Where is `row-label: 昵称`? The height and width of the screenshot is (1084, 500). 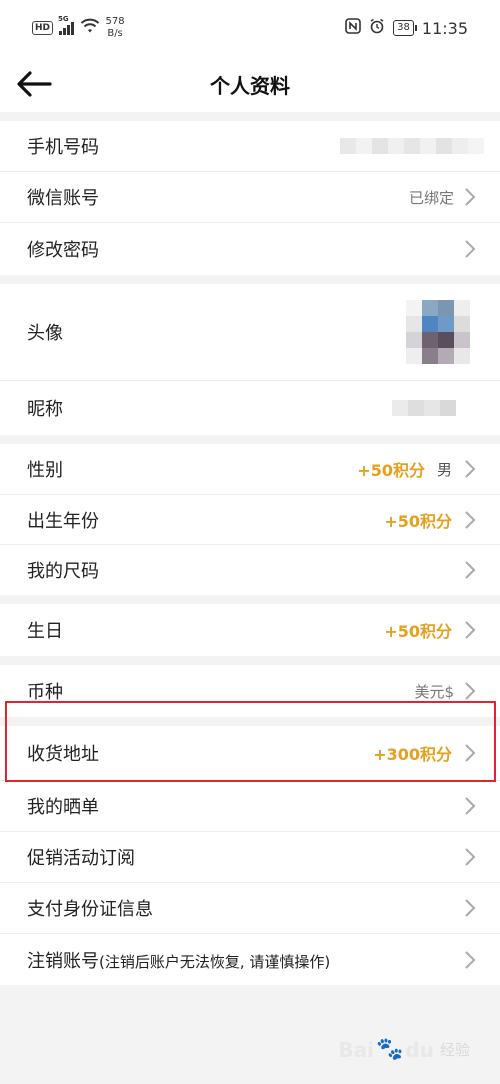 row-label: 昵称 is located at coordinates (45, 409).